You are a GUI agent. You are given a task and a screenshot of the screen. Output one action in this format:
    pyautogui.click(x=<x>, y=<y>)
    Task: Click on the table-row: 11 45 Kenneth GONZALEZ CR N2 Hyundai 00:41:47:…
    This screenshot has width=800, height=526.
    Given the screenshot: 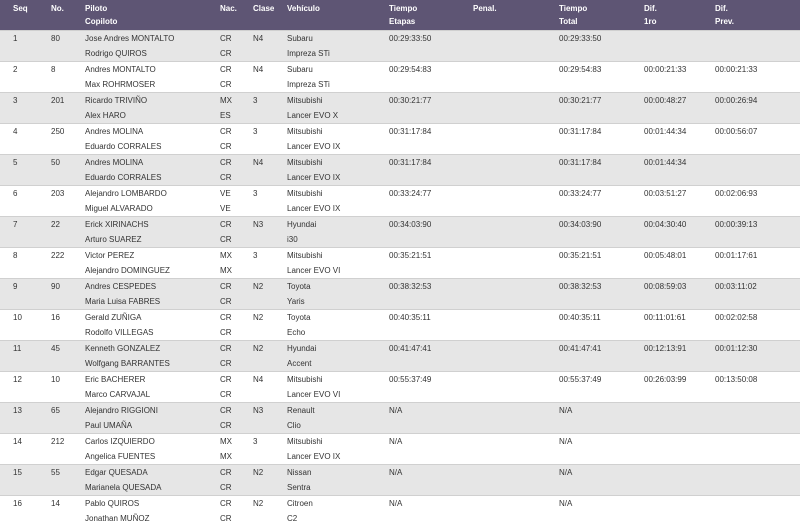 What is the action you would take?
    pyautogui.click(x=400, y=347)
    